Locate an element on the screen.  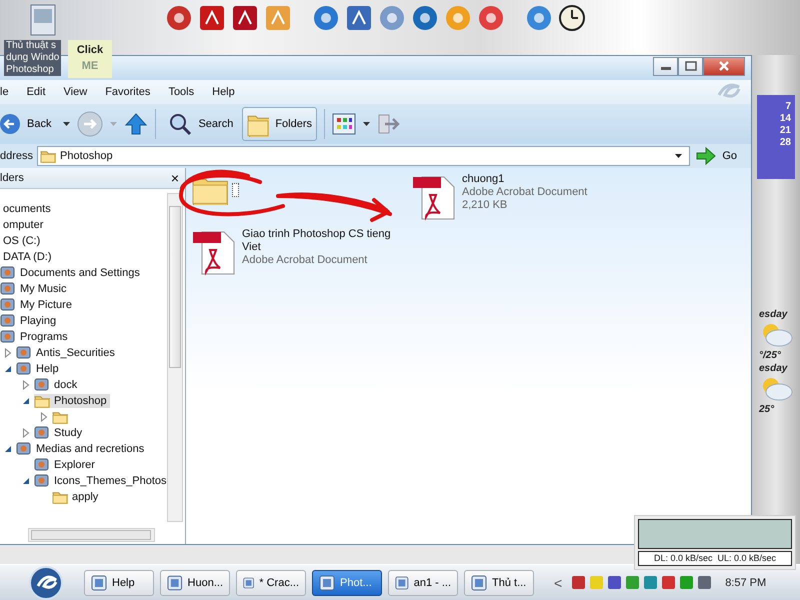
sticky-note: Click ME is located at coordinates (90, 59).